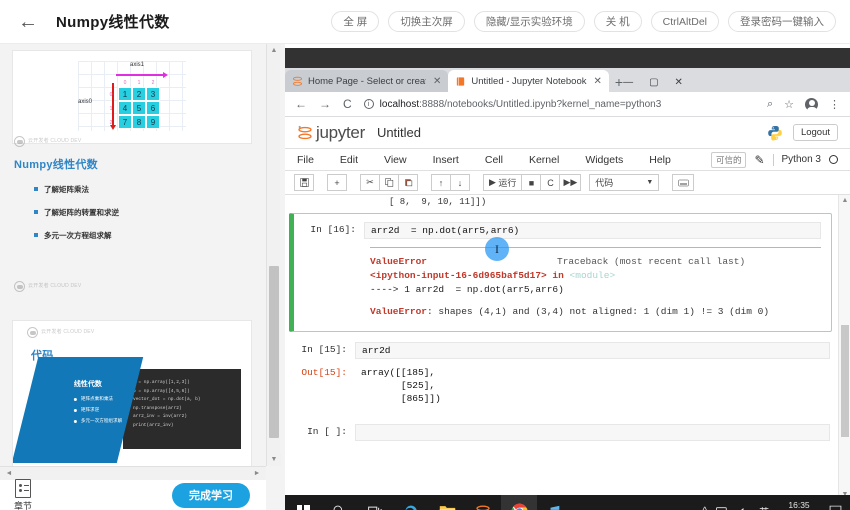 The height and width of the screenshot is (510, 850). I want to click on run-cell-button: ▶ 运行, so click(503, 182).